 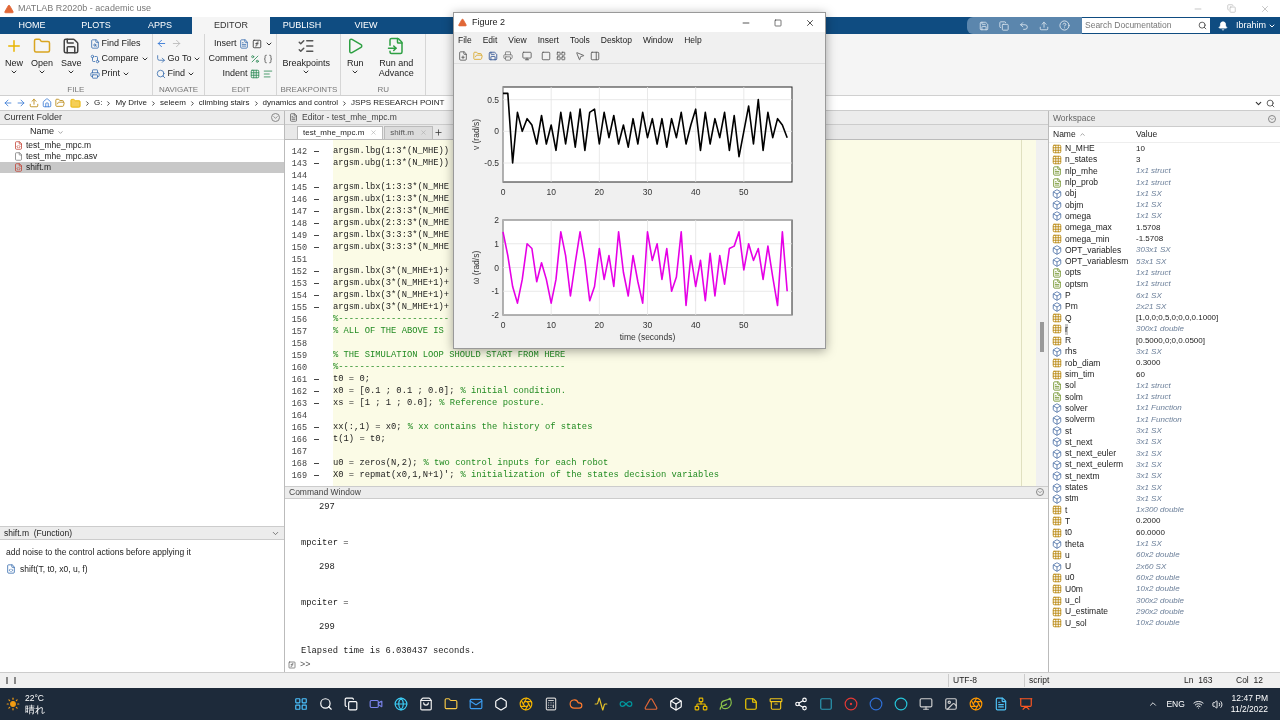 I want to click on function-icon, so click(x=257, y=43).